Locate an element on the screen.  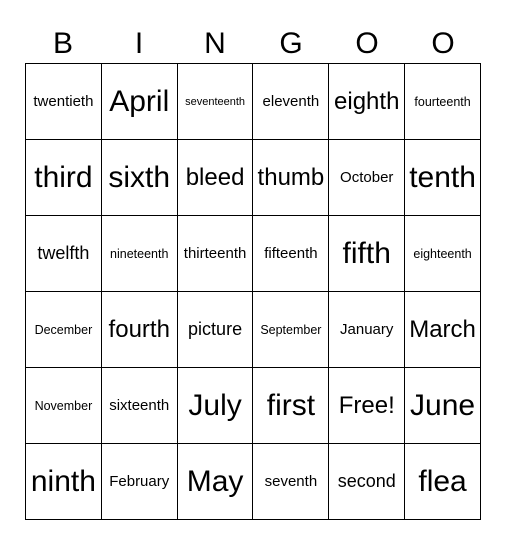
bingo-cell: picture is located at coordinates (215, 329).